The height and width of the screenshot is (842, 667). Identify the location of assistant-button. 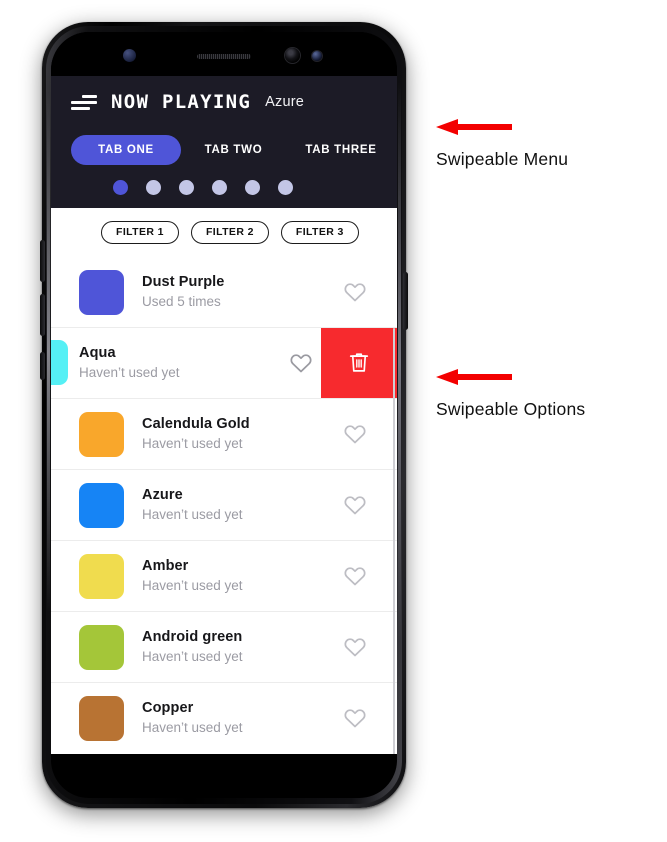
(42, 366).